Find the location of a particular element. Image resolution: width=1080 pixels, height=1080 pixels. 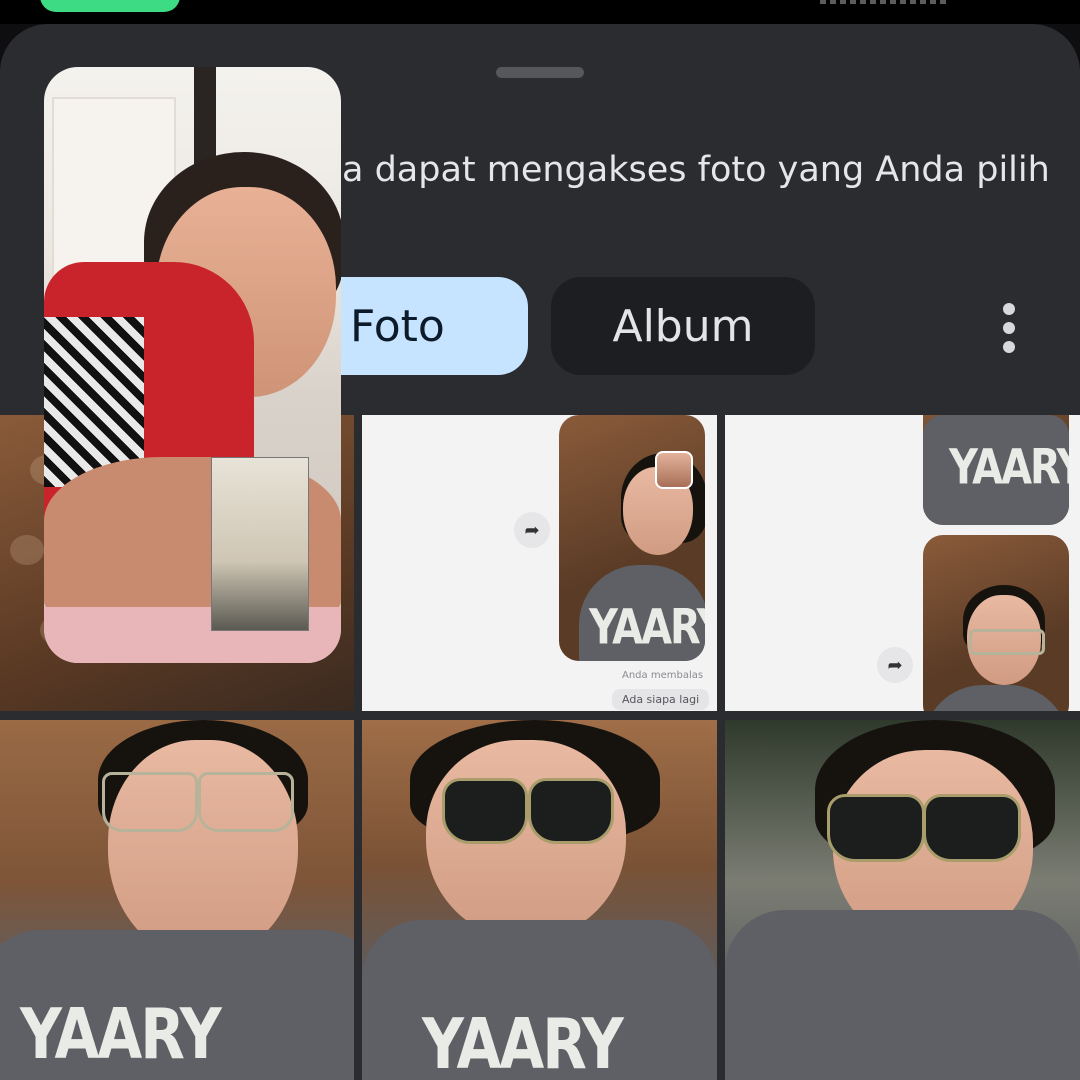

tab-albums-label: Album is located at coordinates (683, 326).